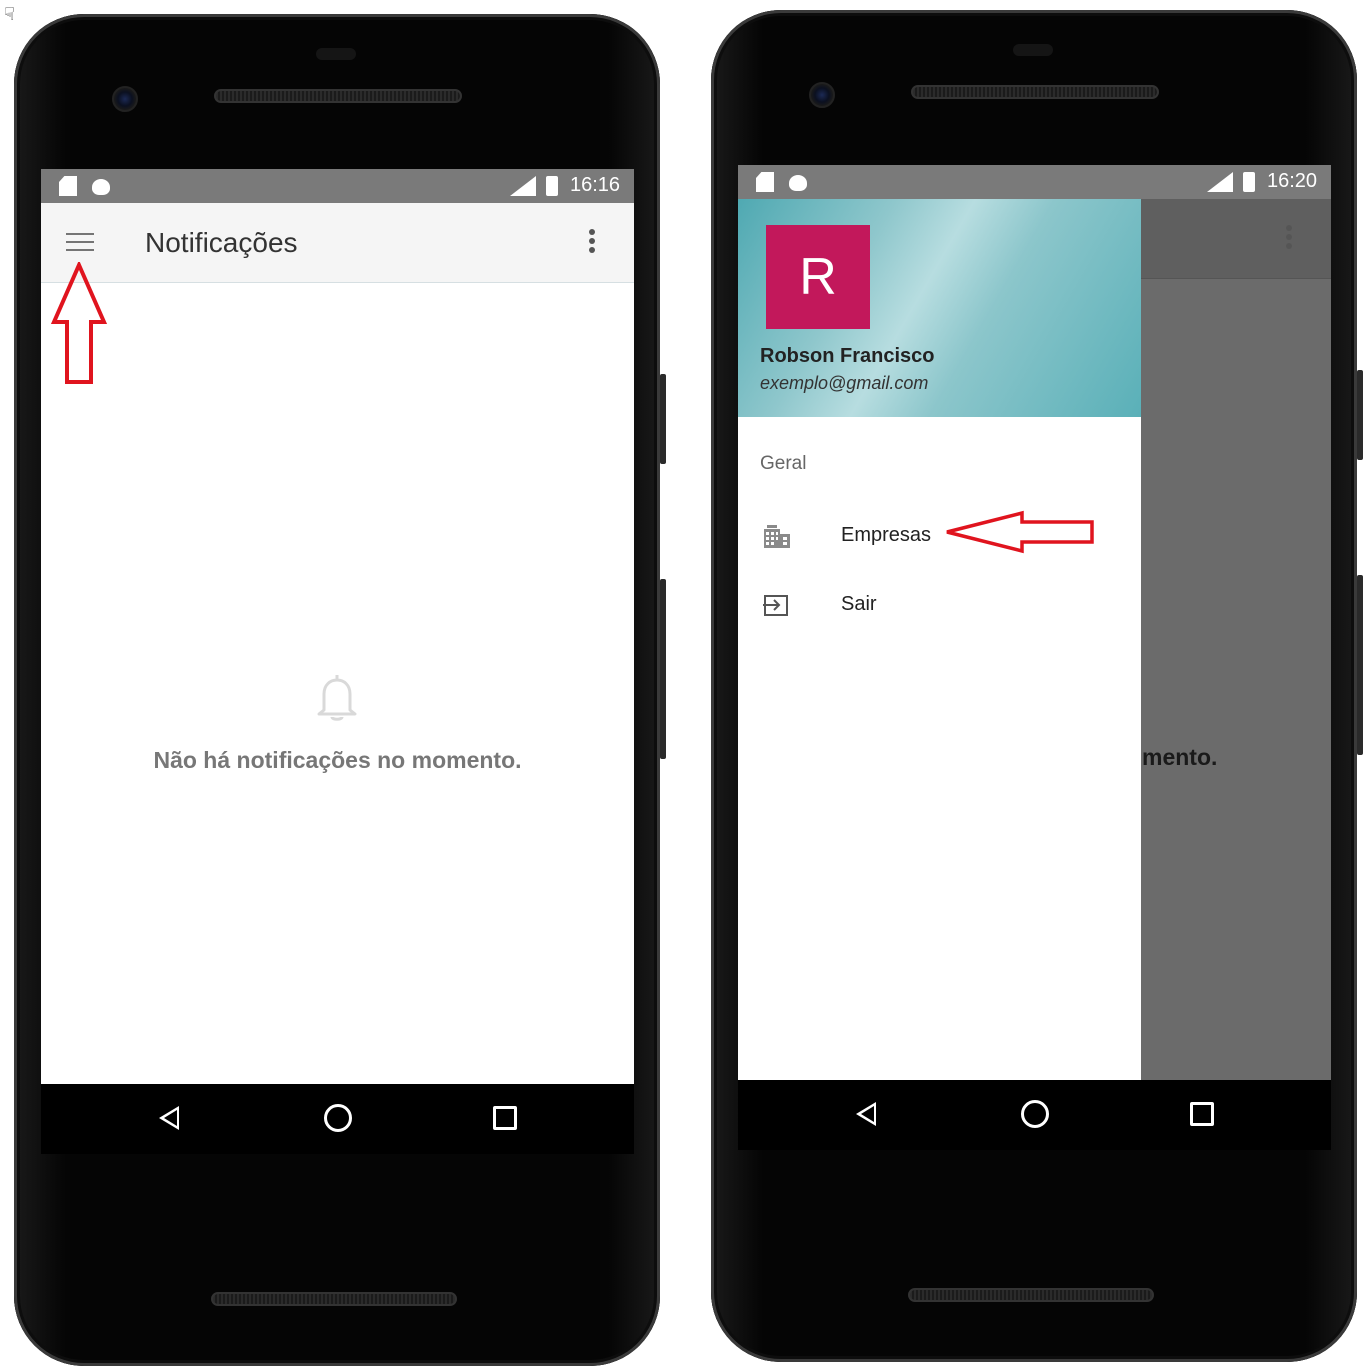 This screenshot has height=1369, width=1367. Describe the element at coordinates (337, 243) in the screenshot. I see `app-bar: Notificações` at that location.